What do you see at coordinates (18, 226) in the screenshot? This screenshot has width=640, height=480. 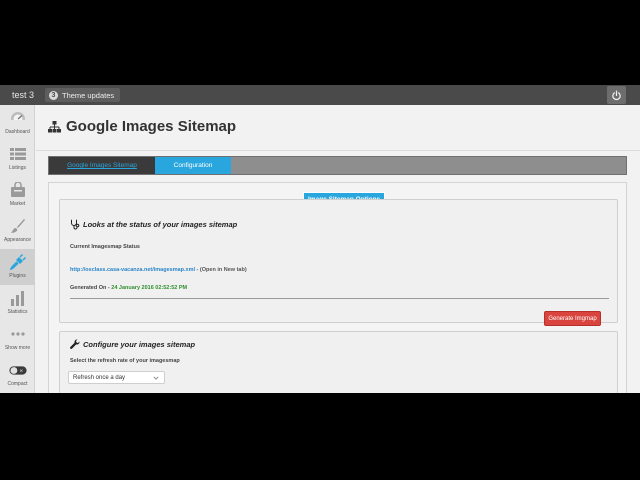 I see `brush-icon` at bounding box center [18, 226].